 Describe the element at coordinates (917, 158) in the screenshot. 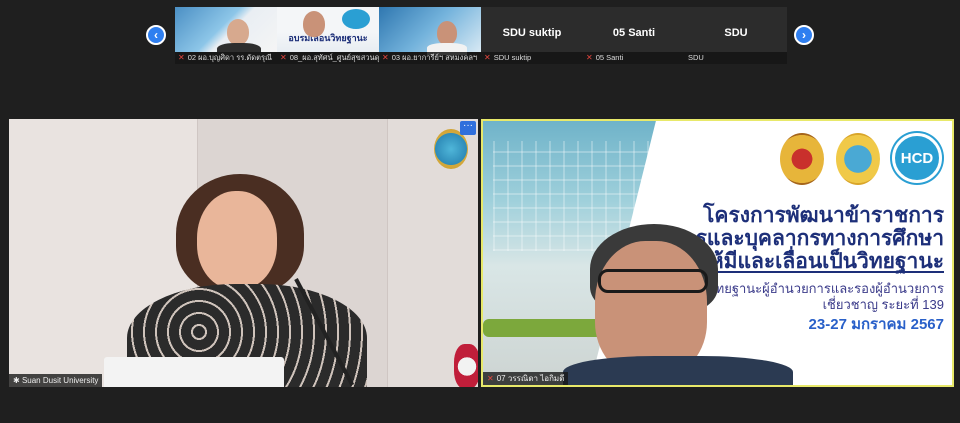

I see `hcd-logo: HCD` at that location.